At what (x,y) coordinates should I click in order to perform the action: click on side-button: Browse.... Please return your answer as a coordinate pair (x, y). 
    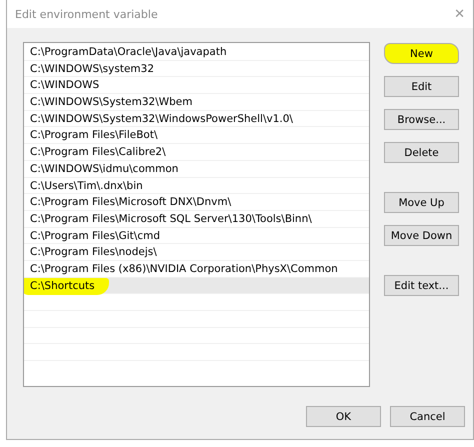
    Looking at the image, I should click on (421, 119).